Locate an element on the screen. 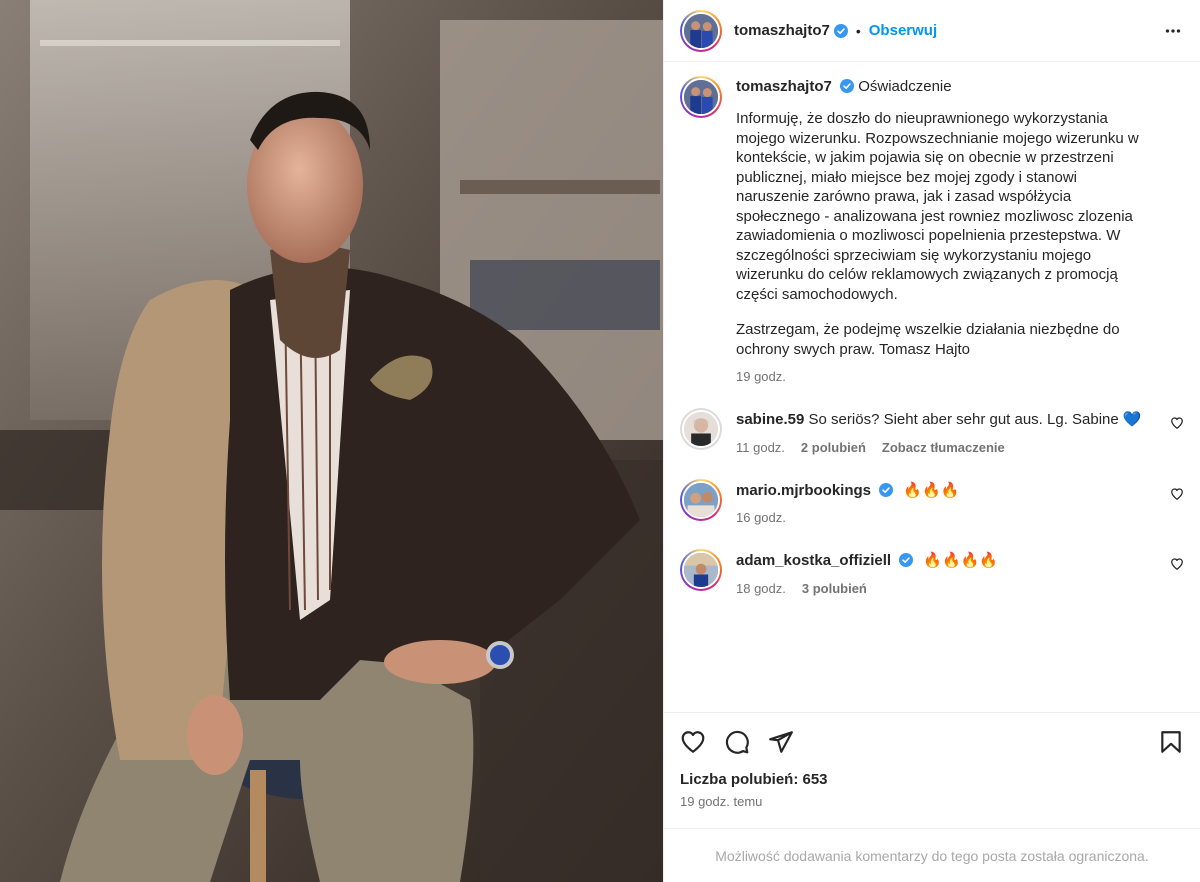  comment-item: mario.mjrbookings 🔥🔥🔥 16 godz. is located at coordinates (932, 502).